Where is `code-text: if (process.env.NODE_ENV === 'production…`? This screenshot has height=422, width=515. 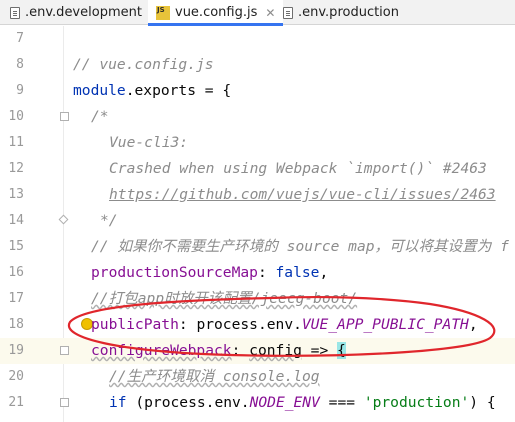
code-text: if (process.env.NODE_ENV === 'production… is located at coordinates (302, 403).